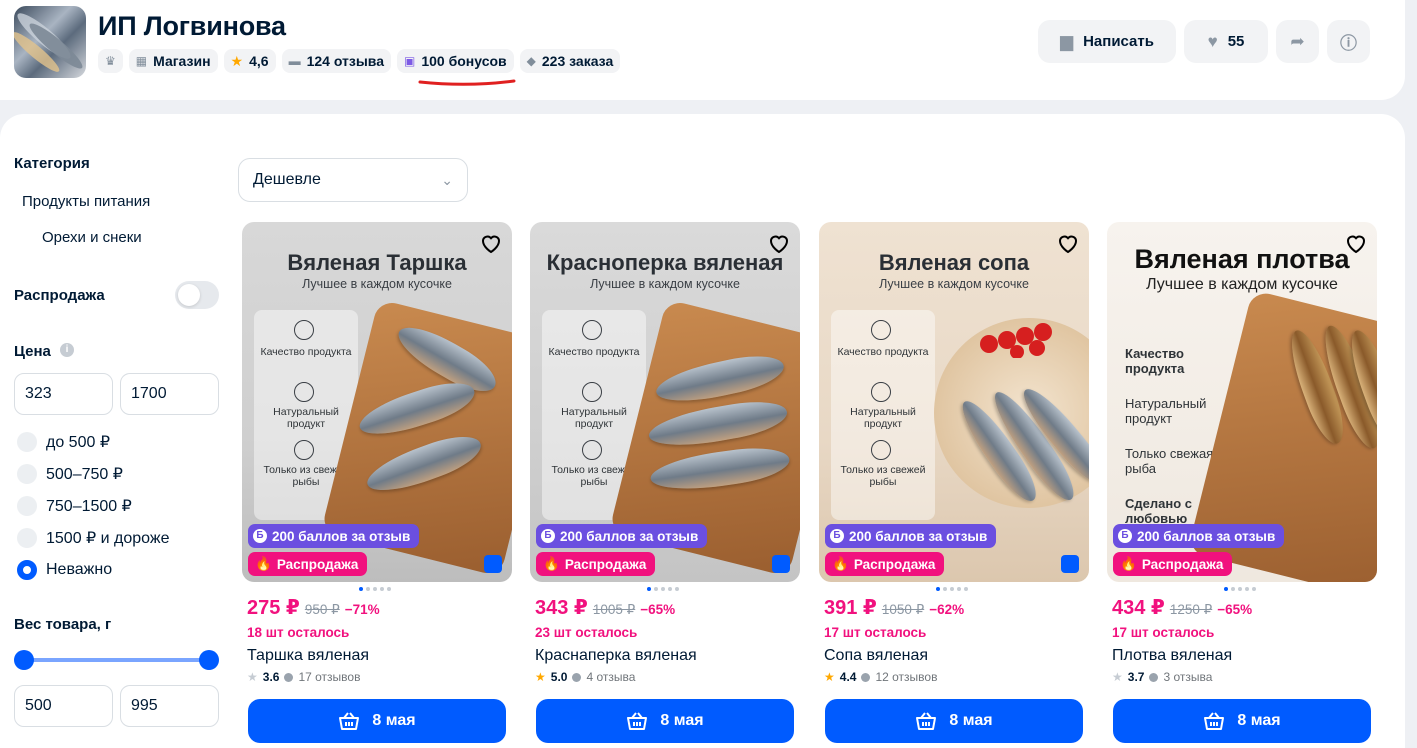 Image resolution: width=1417 pixels, height=748 pixels. Describe the element at coordinates (1212, 41) in the screenshot. I see `heart-icon: ♥` at that location.